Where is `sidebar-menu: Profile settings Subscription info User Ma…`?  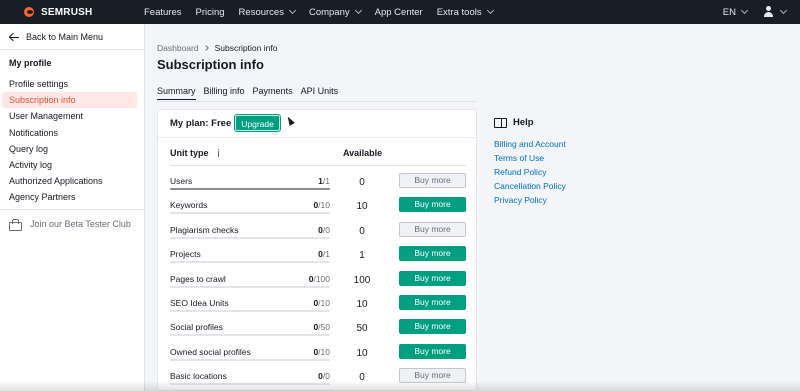
sidebar-menu: Profile settings Subscription info User Ma… is located at coordinates (69, 141).